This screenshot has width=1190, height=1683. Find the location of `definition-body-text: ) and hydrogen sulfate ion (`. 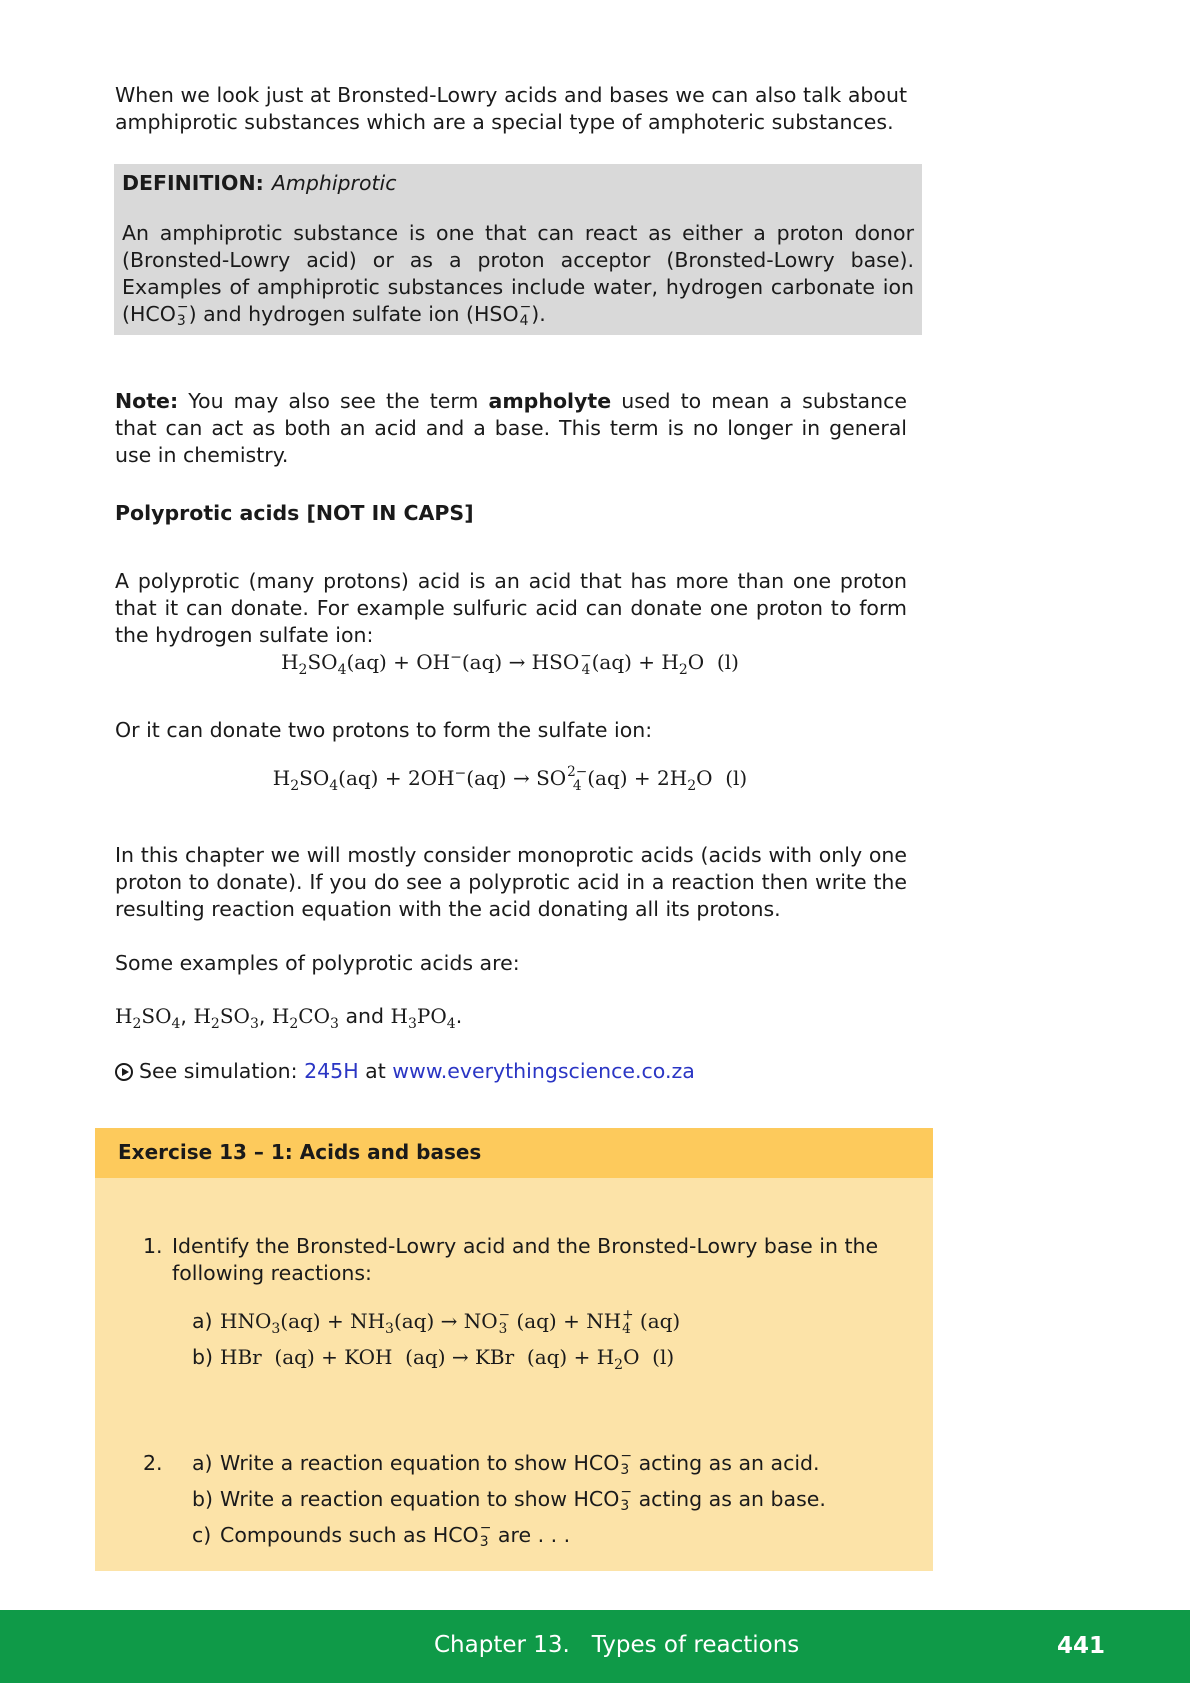

definition-body-text: ) and hydrogen sulfate ion ( is located at coordinates (331, 314).